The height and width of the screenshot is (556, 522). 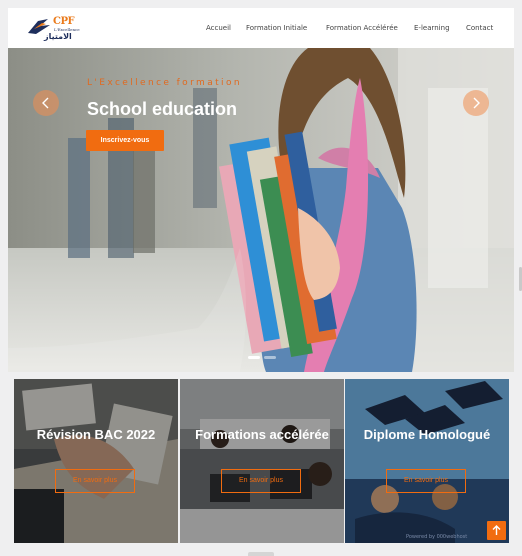 What do you see at coordinates (64, 21) in the screenshot?
I see `logo-name: CPF` at bounding box center [64, 21].